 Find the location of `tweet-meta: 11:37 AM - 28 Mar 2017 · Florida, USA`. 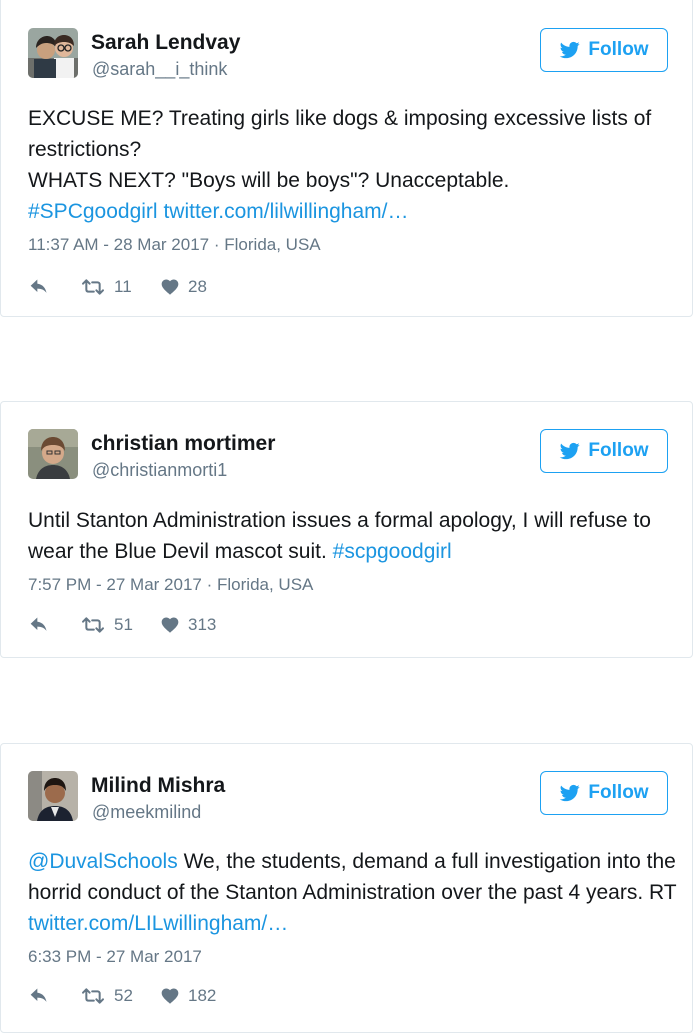

tweet-meta: 11:37 AM - 28 Mar 2017 · Florida, USA is located at coordinates (174, 245).